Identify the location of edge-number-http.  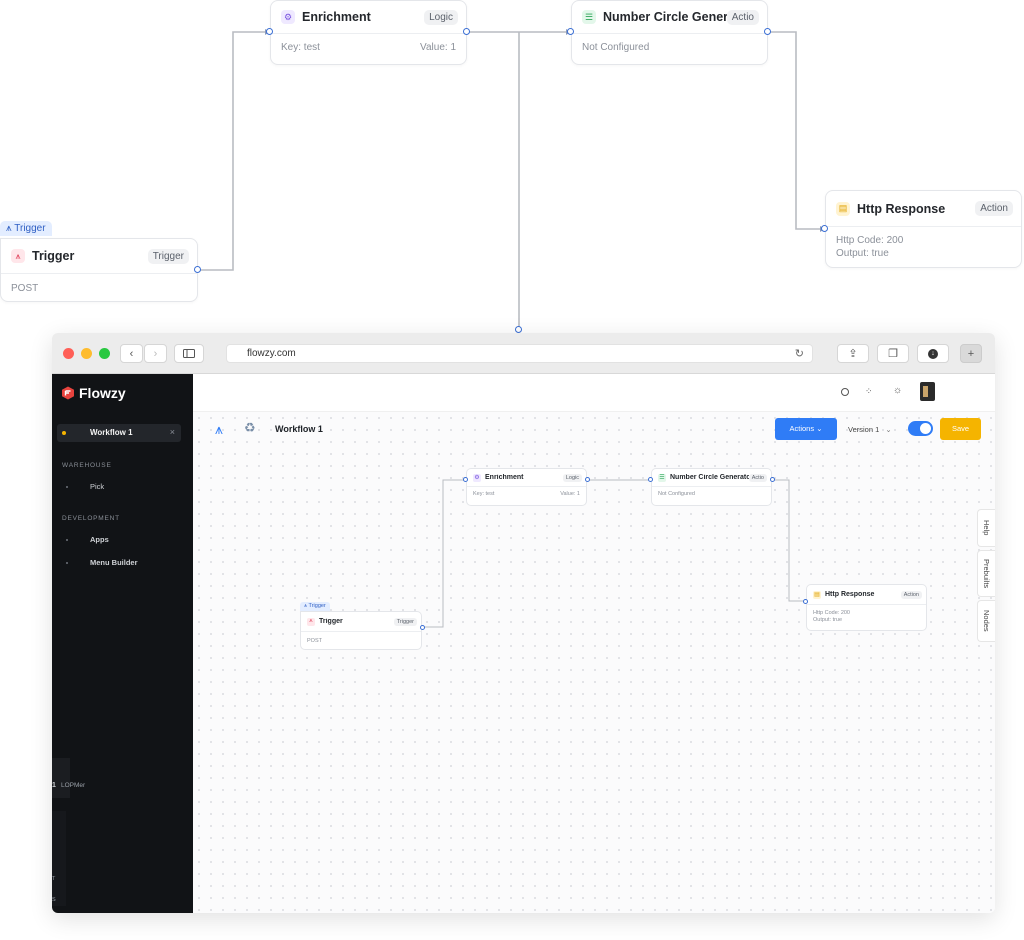
(789, 540).